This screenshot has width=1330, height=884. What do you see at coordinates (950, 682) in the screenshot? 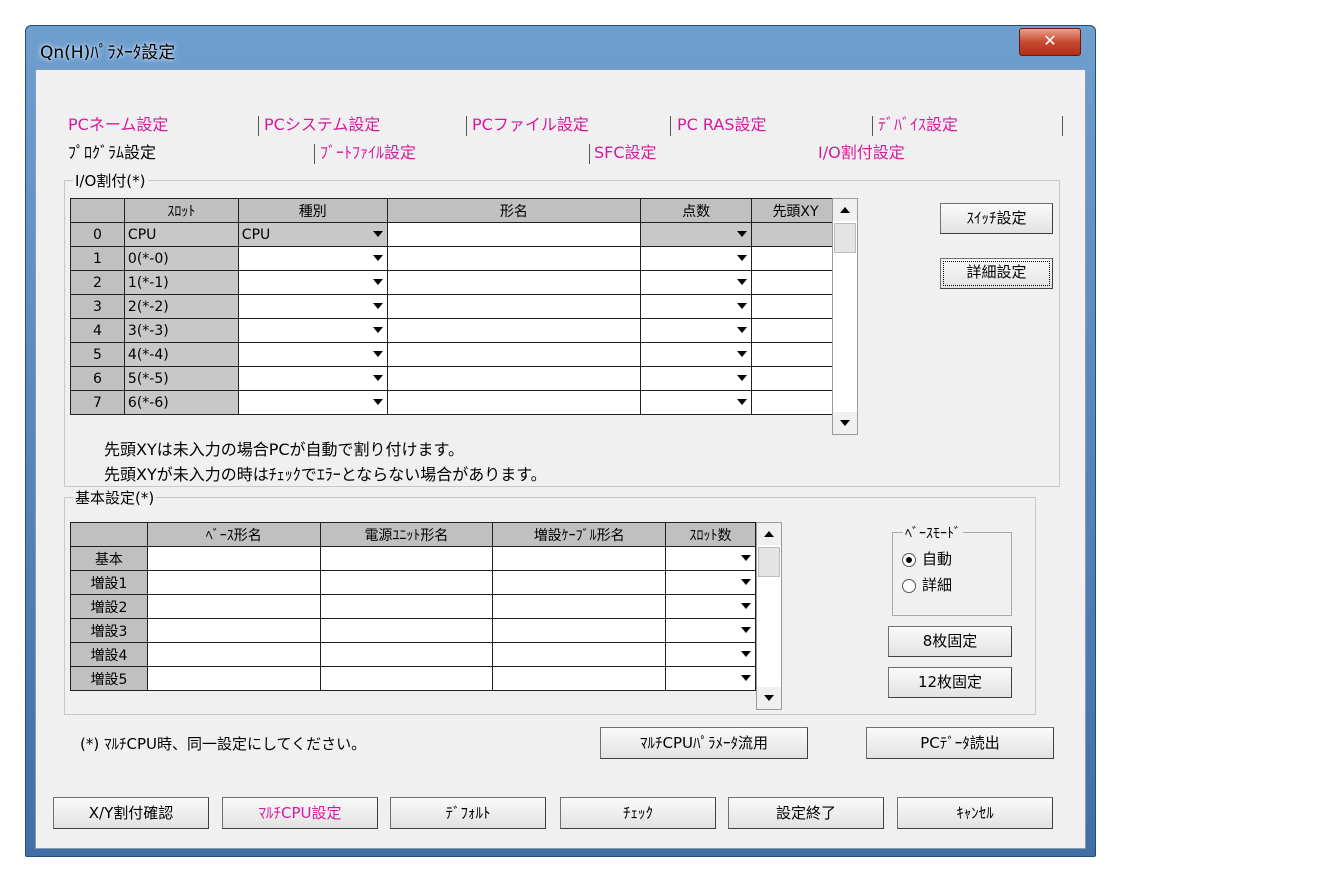
I see `fix-12-button: 12枚固定` at bounding box center [950, 682].